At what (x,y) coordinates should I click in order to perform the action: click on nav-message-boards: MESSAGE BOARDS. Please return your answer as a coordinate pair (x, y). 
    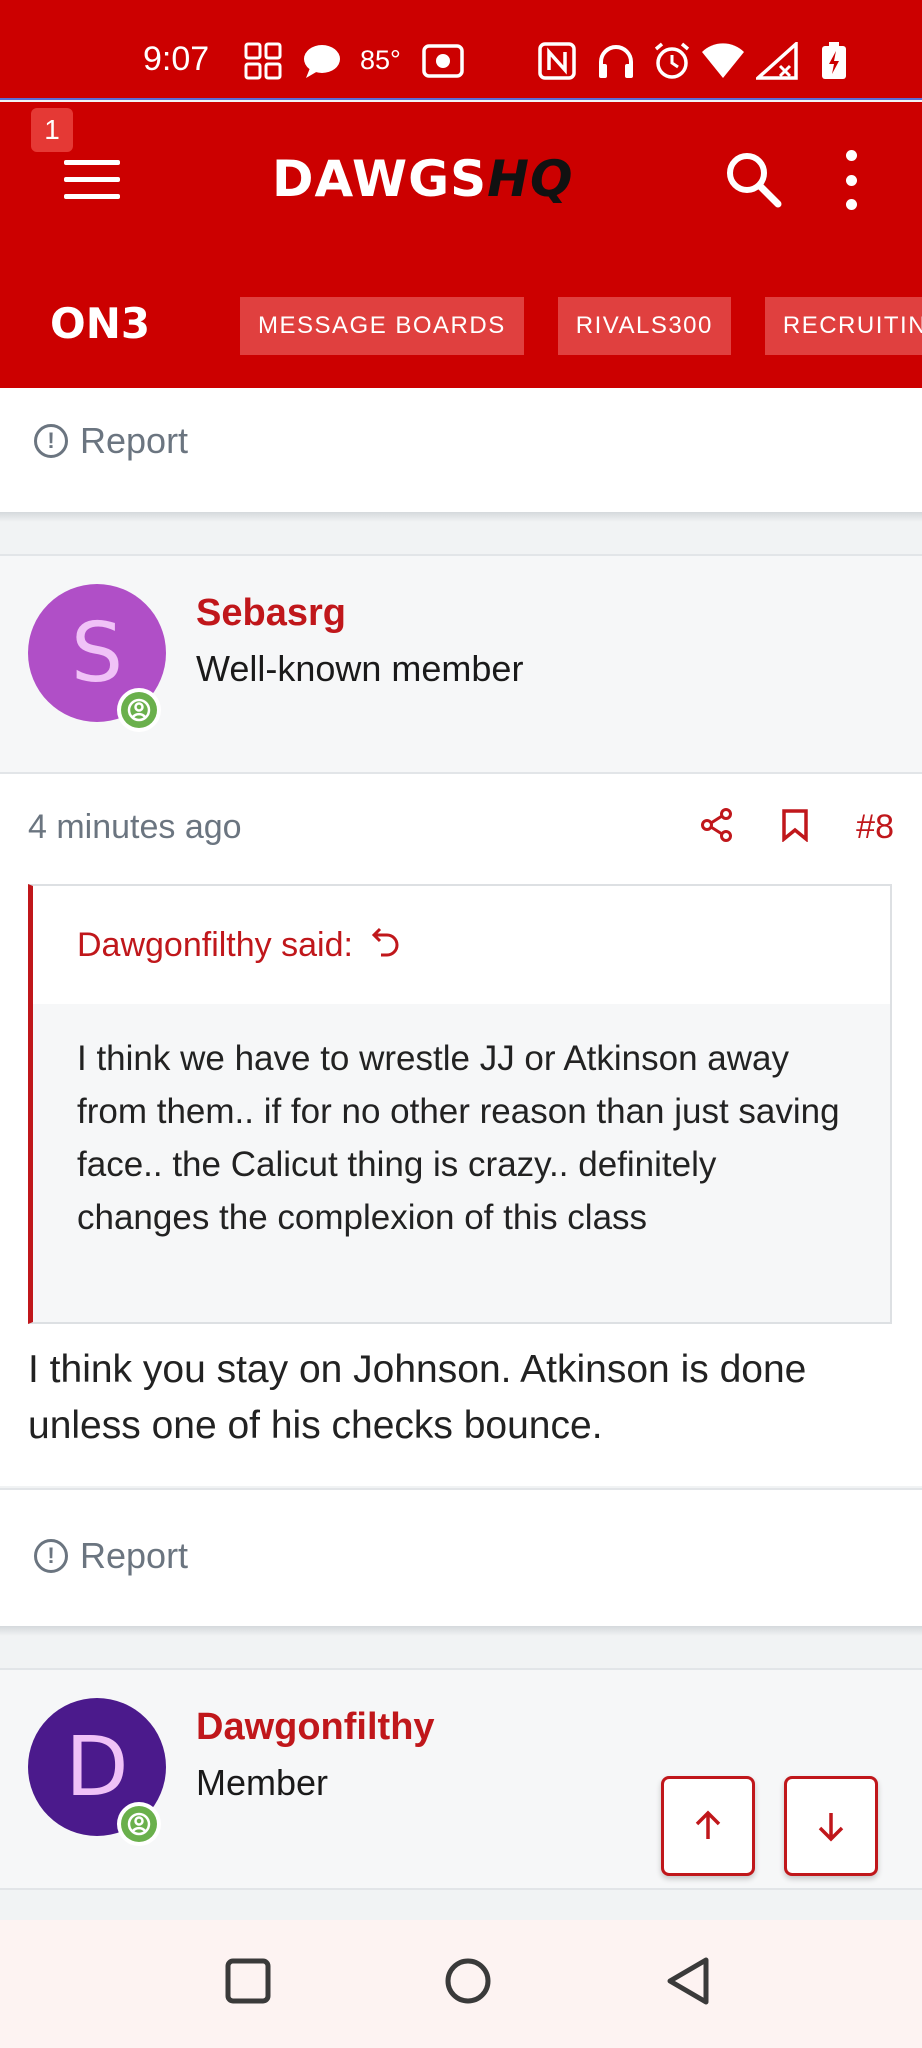
    Looking at the image, I should click on (382, 326).